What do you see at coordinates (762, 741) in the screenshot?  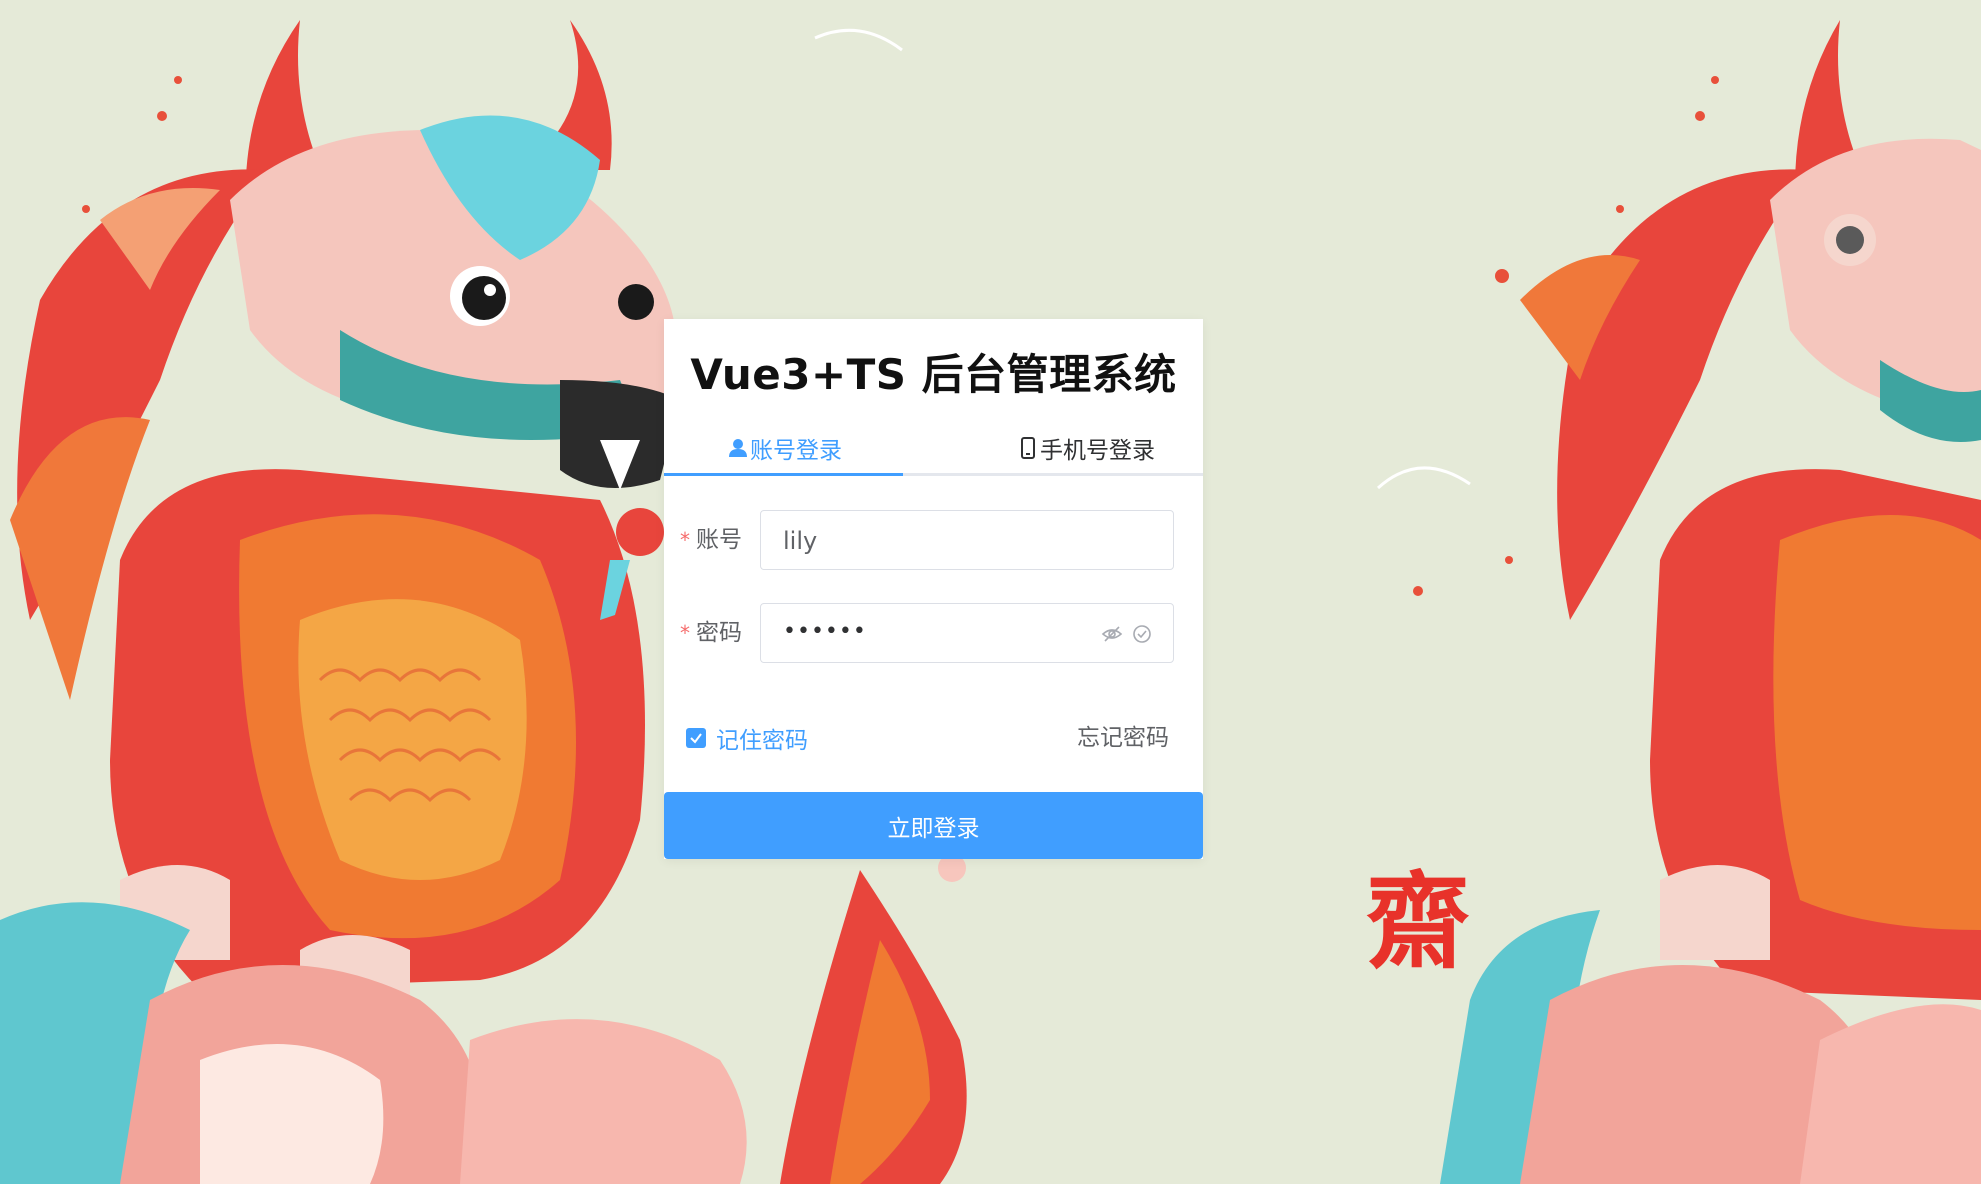 I see `remember-password-label: 记住密码` at bounding box center [762, 741].